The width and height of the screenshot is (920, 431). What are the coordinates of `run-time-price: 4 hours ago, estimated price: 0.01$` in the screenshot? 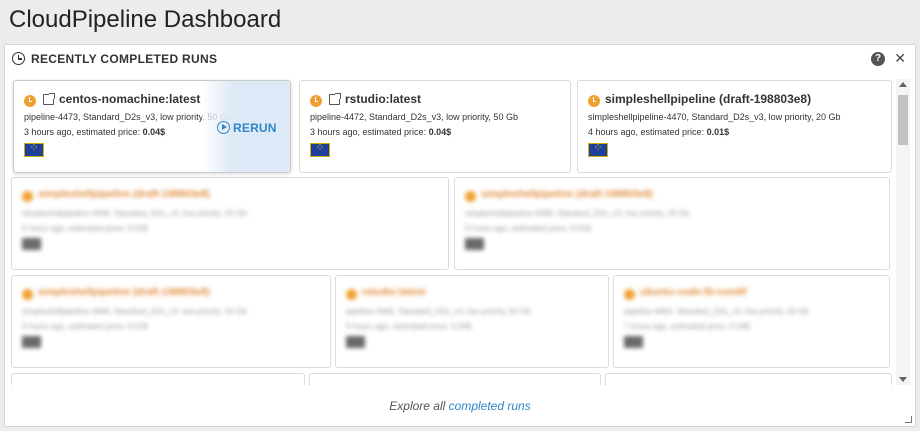 It's located at (658, 132).